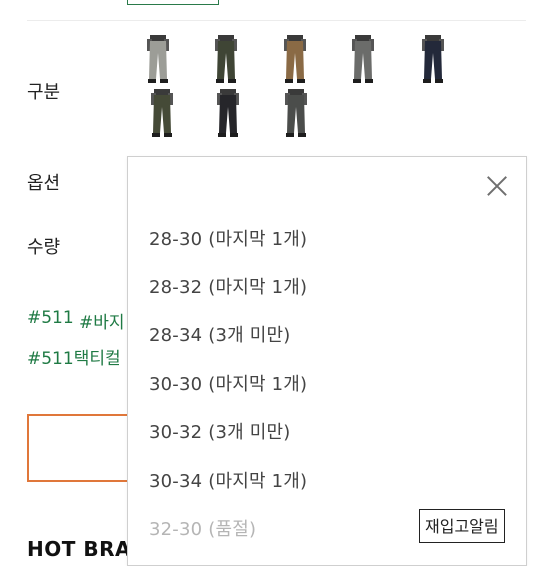 This screenshot has width=553, height=566. Describe the element at coordinates (79, 549) in the screenshot. I see `section-title: HOT BRA` at that location.